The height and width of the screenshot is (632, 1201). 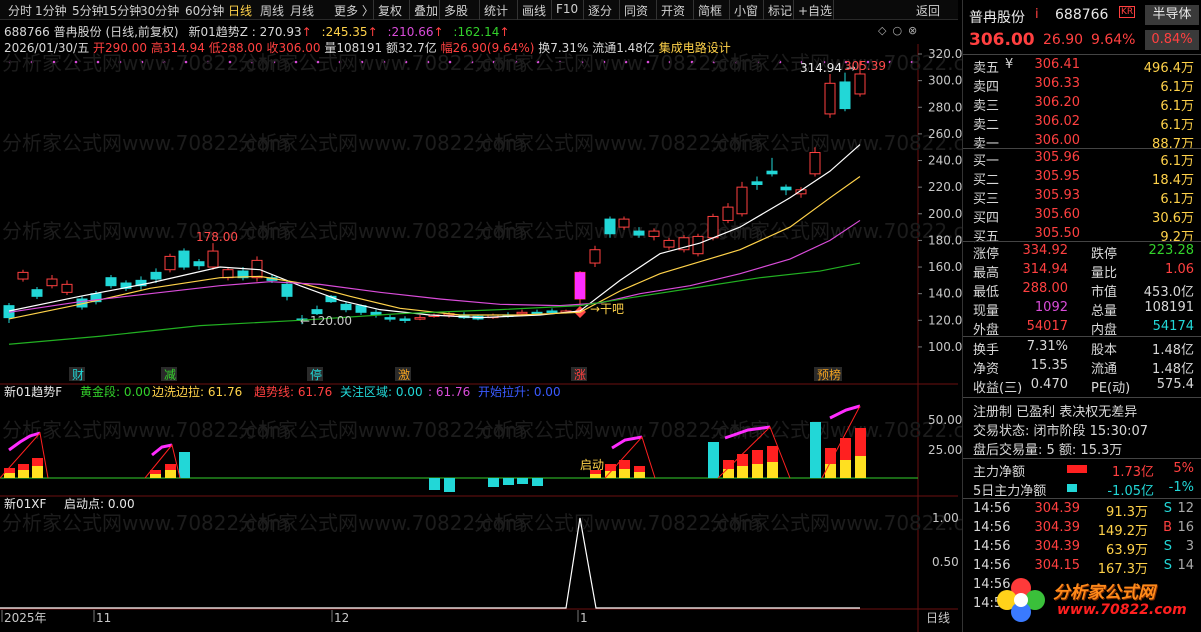 I want to click on after-hours: 盘后交易量: 5 额: 15.3万, so click(x=1048, y=450).